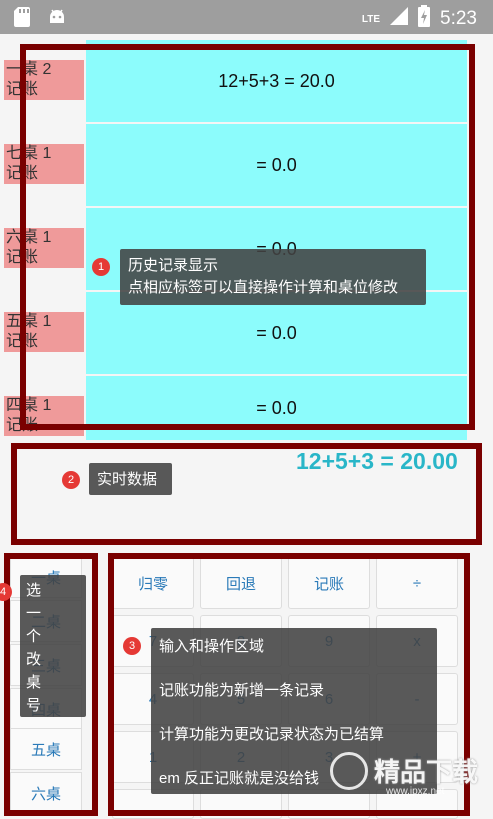  Describe the element at coordinates (130, 479) in the screenshot. I see `tooltip-realtime: 实时数据` at that location.